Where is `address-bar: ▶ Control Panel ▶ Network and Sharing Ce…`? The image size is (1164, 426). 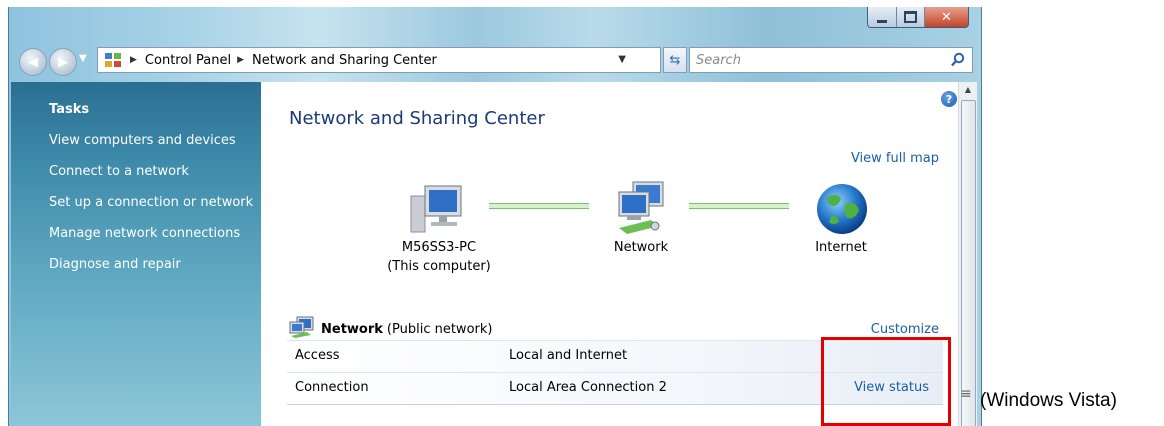 address-bar: ▶ Control Panel ▶ Network and Sharing Ce… is located at coordinates (379, 60).